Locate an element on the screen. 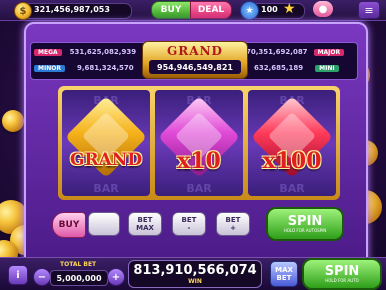 The image size is (386, 290). bet-minus-button: BET - is located at coordinates (189, 224).